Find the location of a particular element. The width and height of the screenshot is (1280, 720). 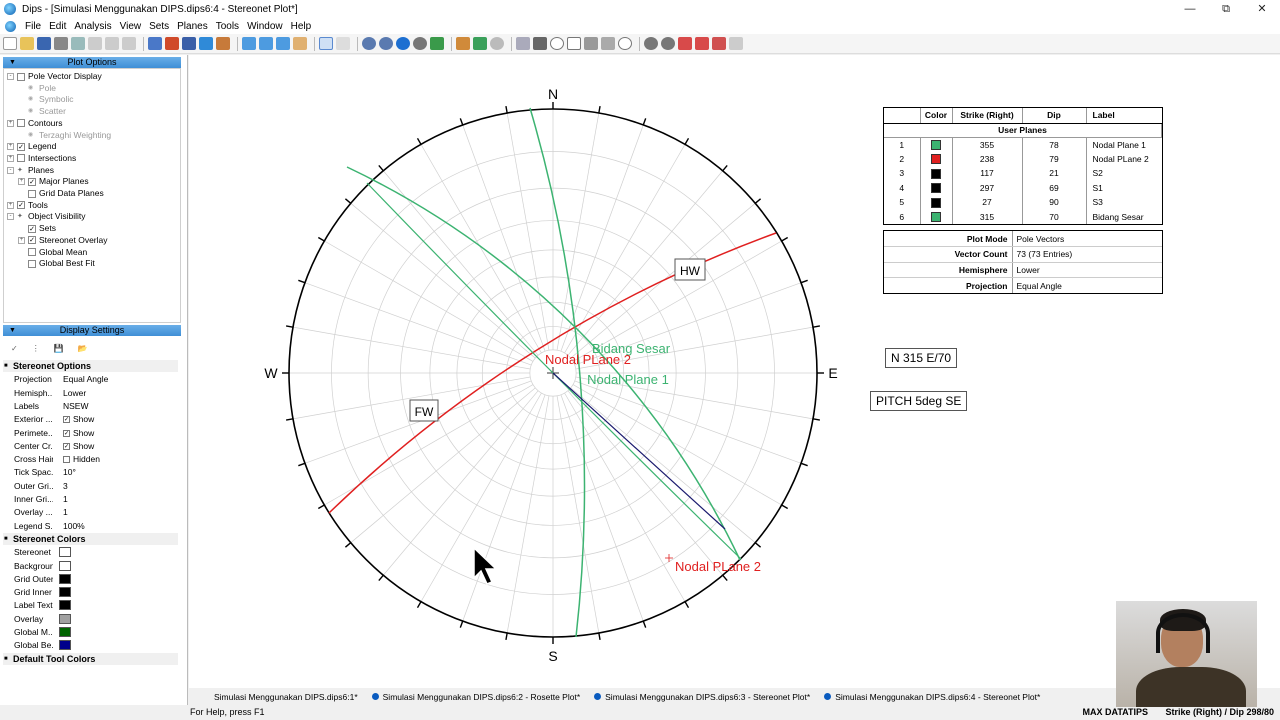

select-icon is located at coordinates (326, 43).